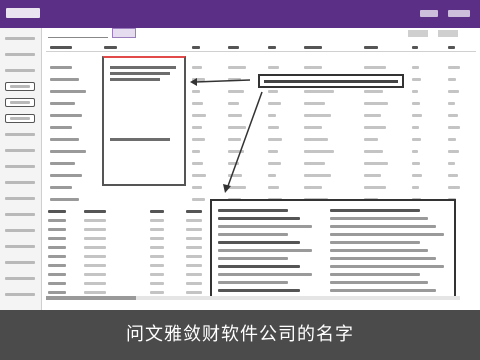  What do you see at coordinates (253, 298) in the screenshot?
I see `horizontal-scrollbar` at bounding box center [253, 298].